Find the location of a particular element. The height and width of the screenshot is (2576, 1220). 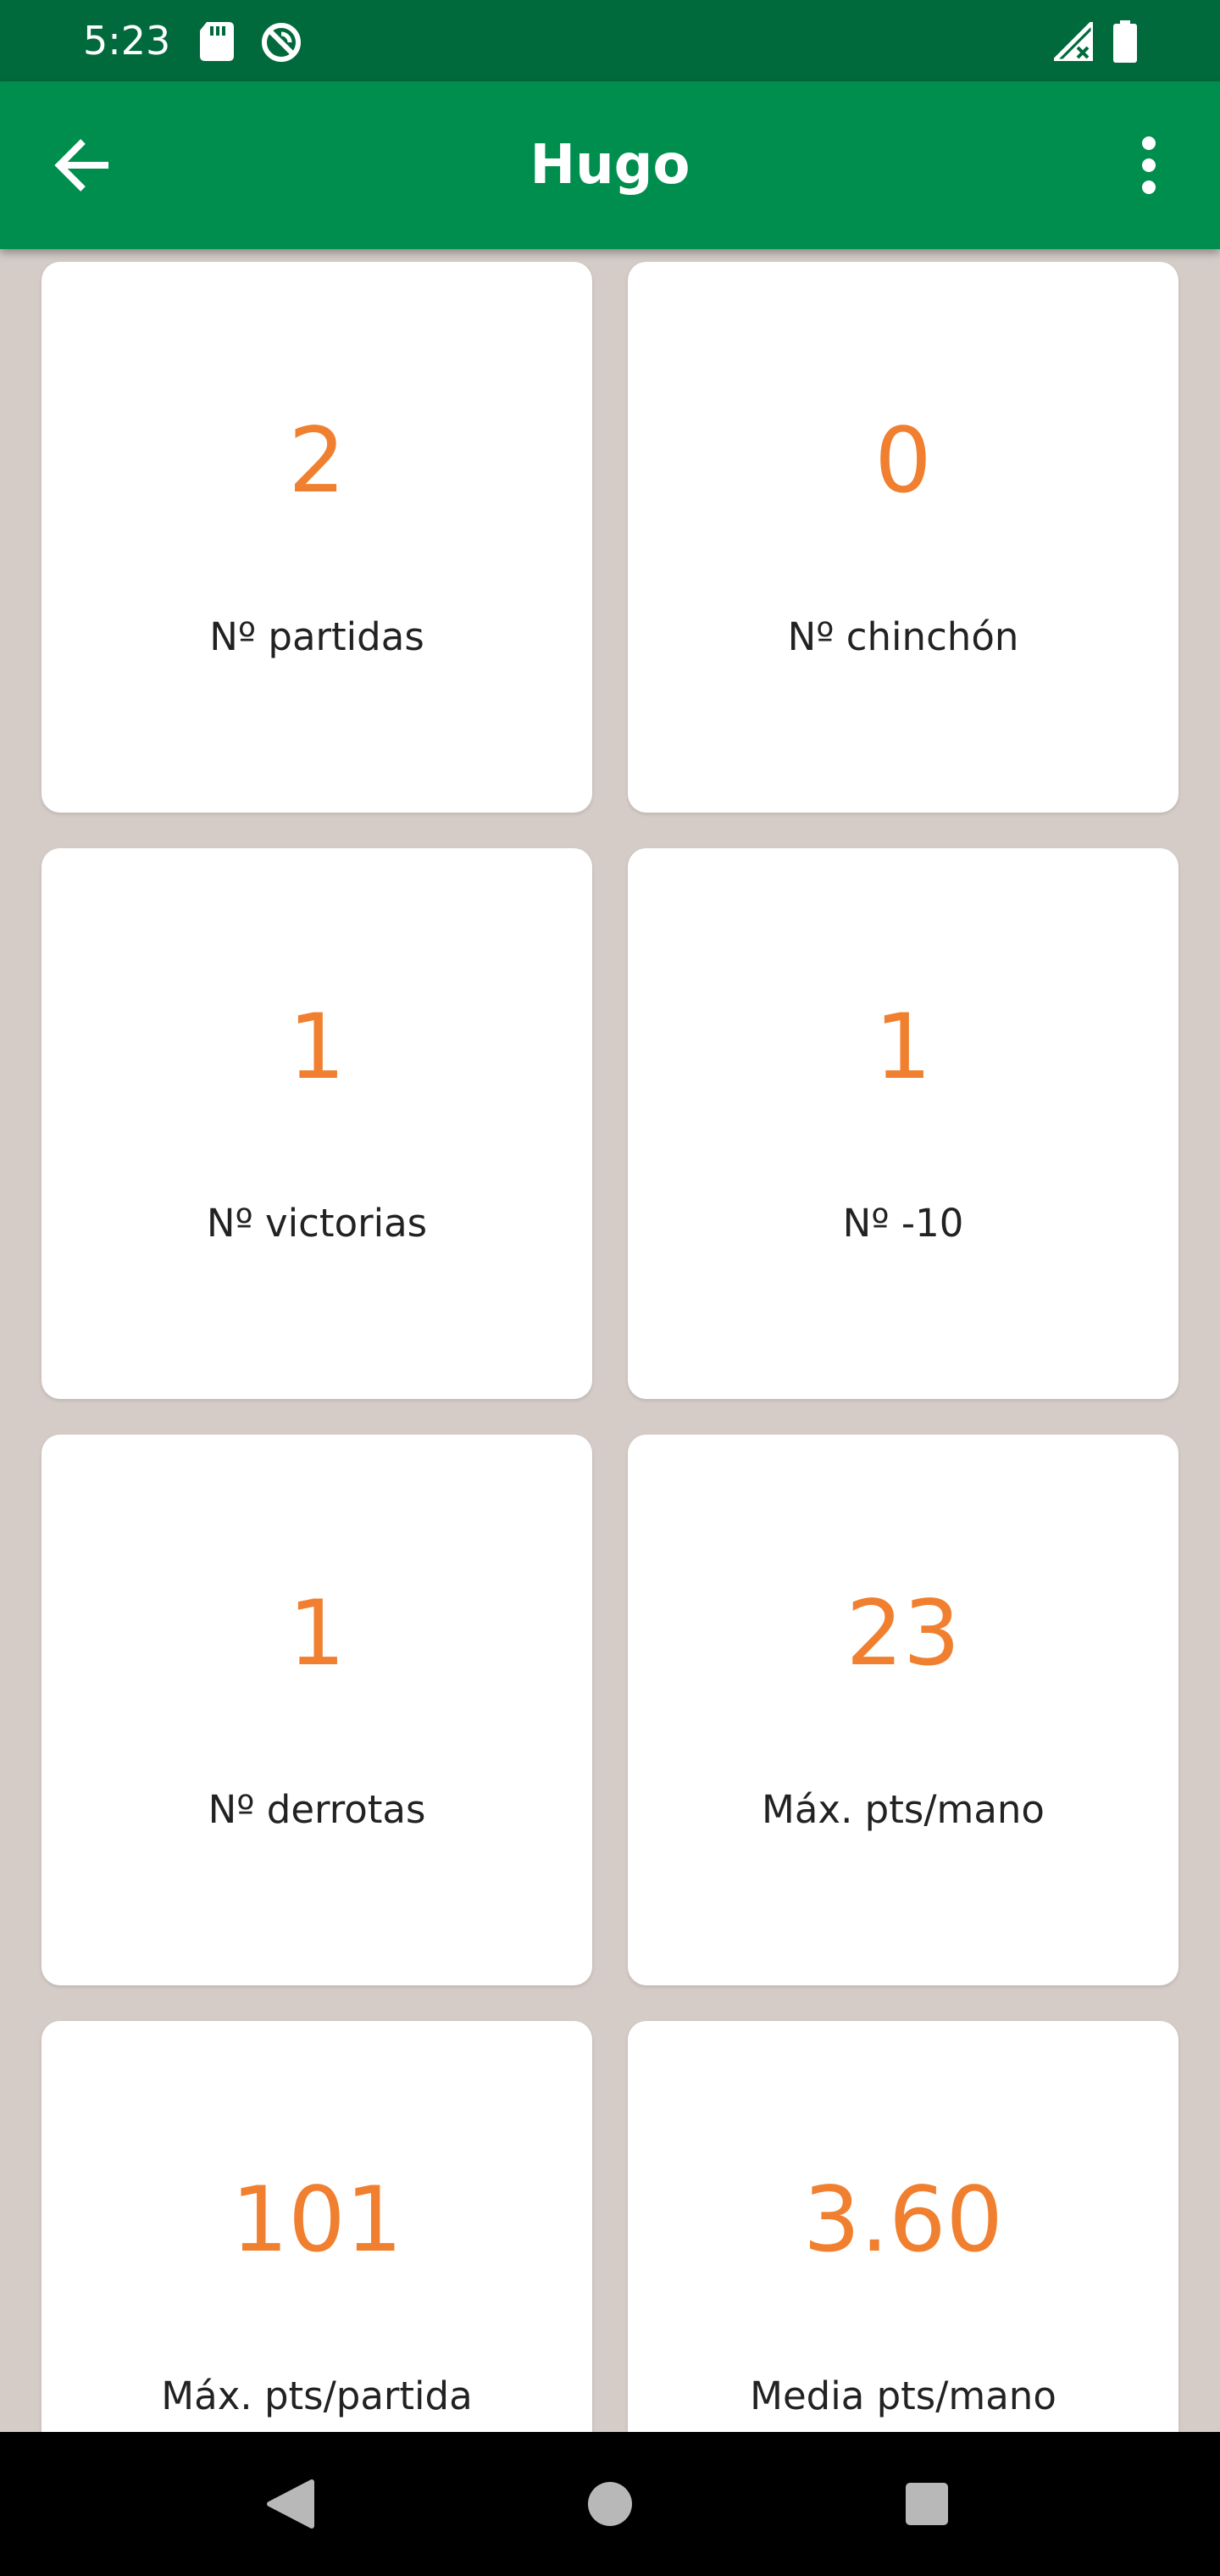

page-title: Hugo is located at coordinates (610, 165).